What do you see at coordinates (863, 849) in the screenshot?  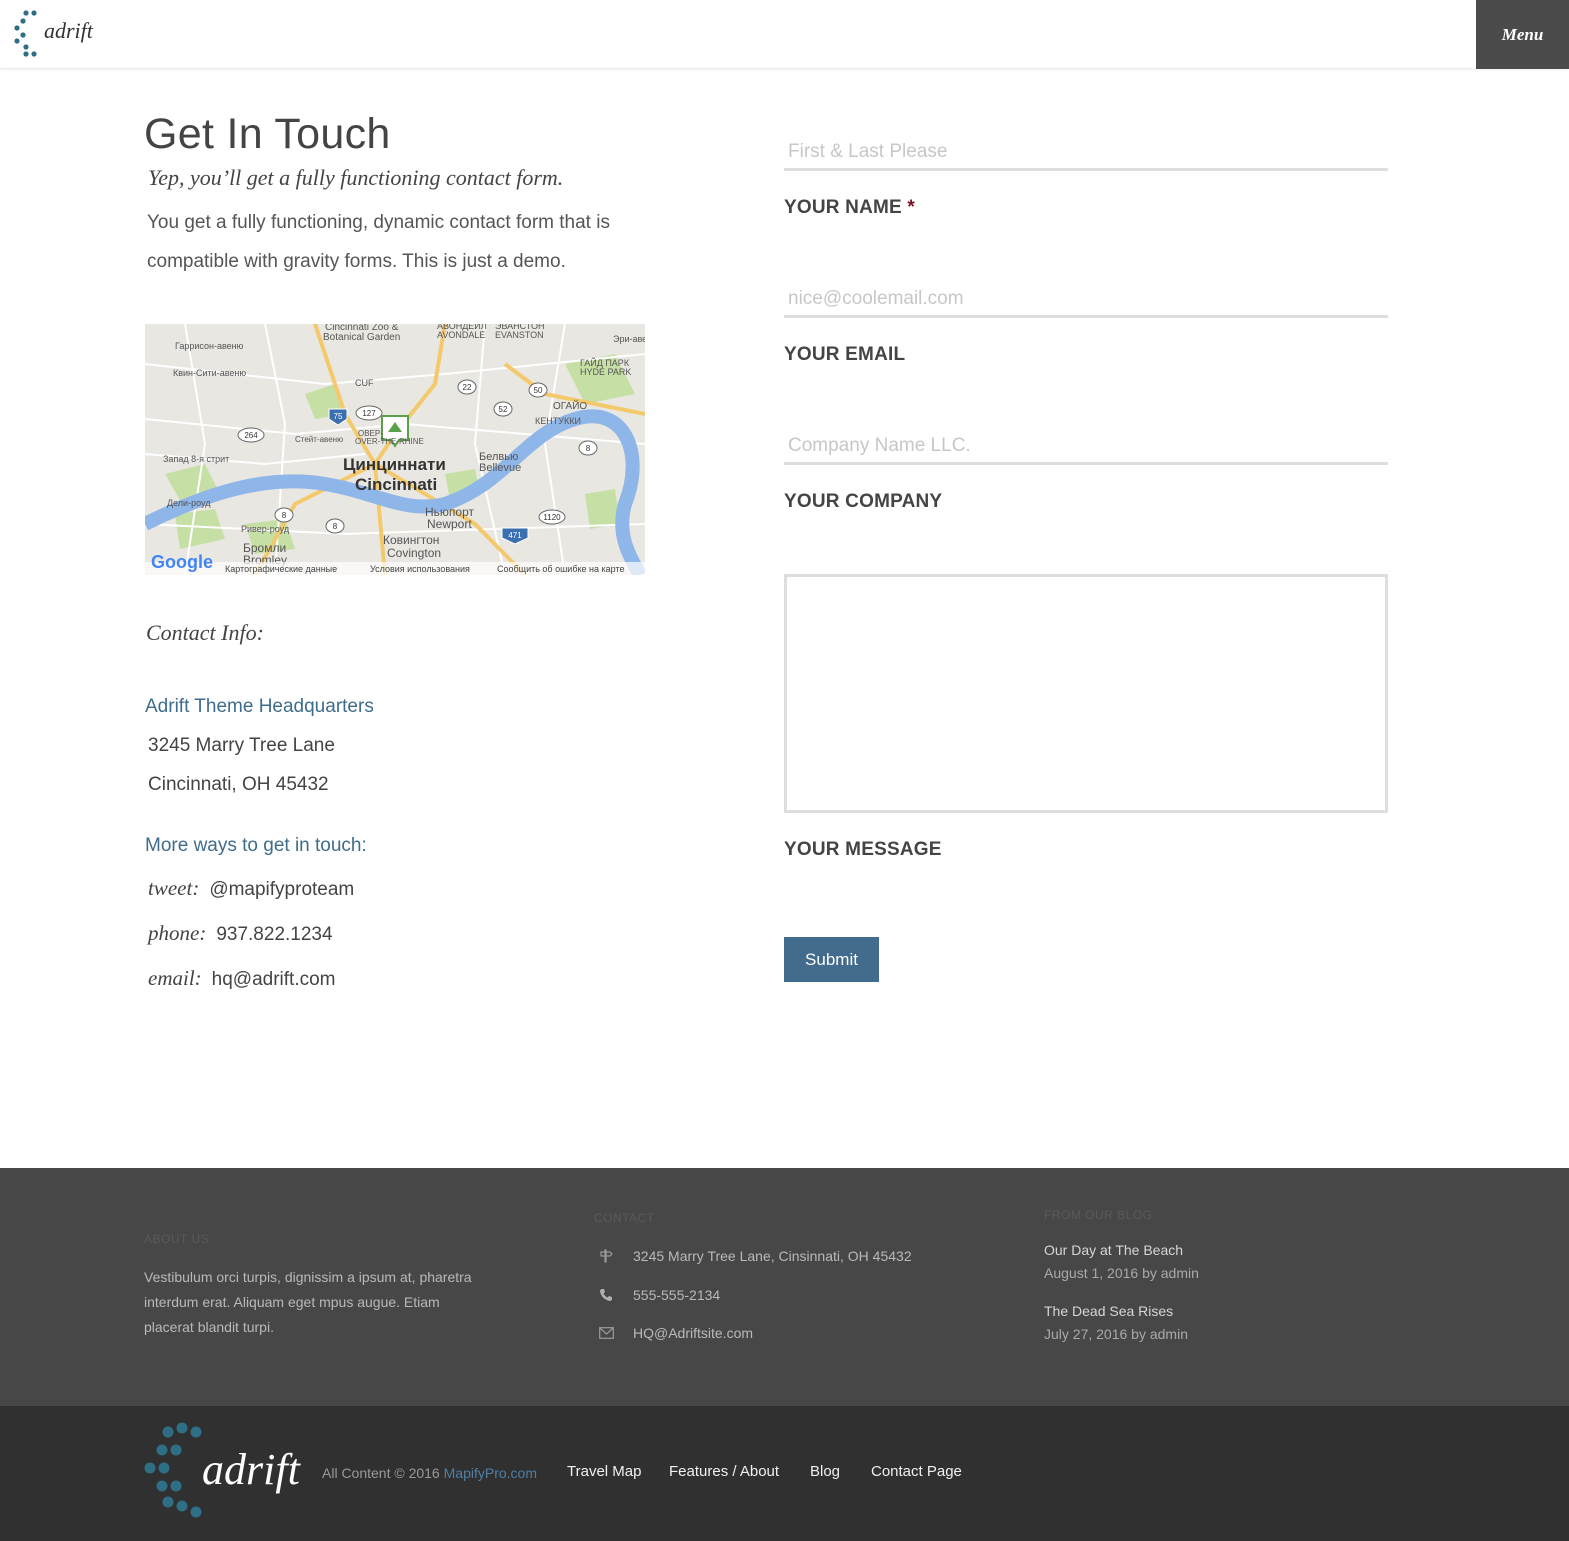 I see `message-label: YOUR MESSAGE` at bounding box center [863, 849].